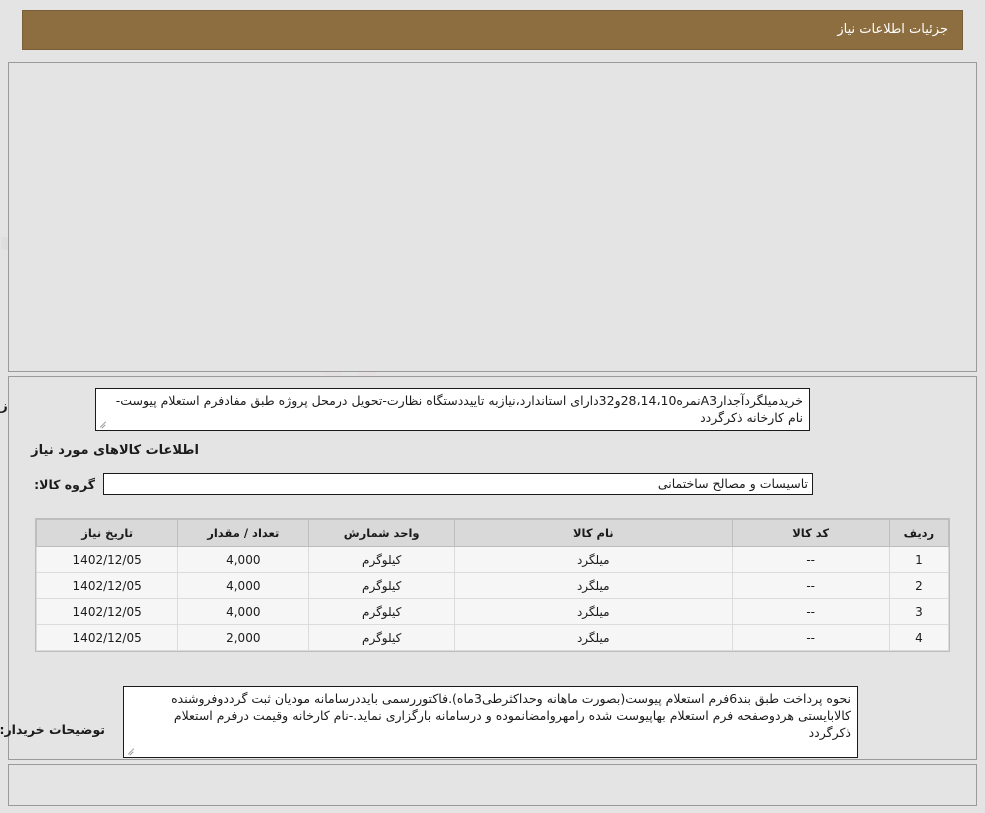 This screenshot has height=813, width=985. Describe the element at coordinates (919, 559) in the screenshot. I see `cell-row: 1` at that location.